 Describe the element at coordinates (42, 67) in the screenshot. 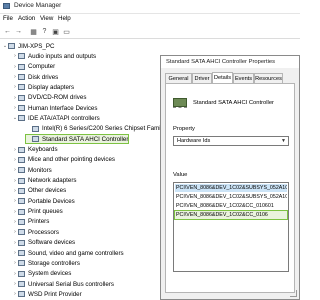

I see `tree-item-label: Computer` at that location.